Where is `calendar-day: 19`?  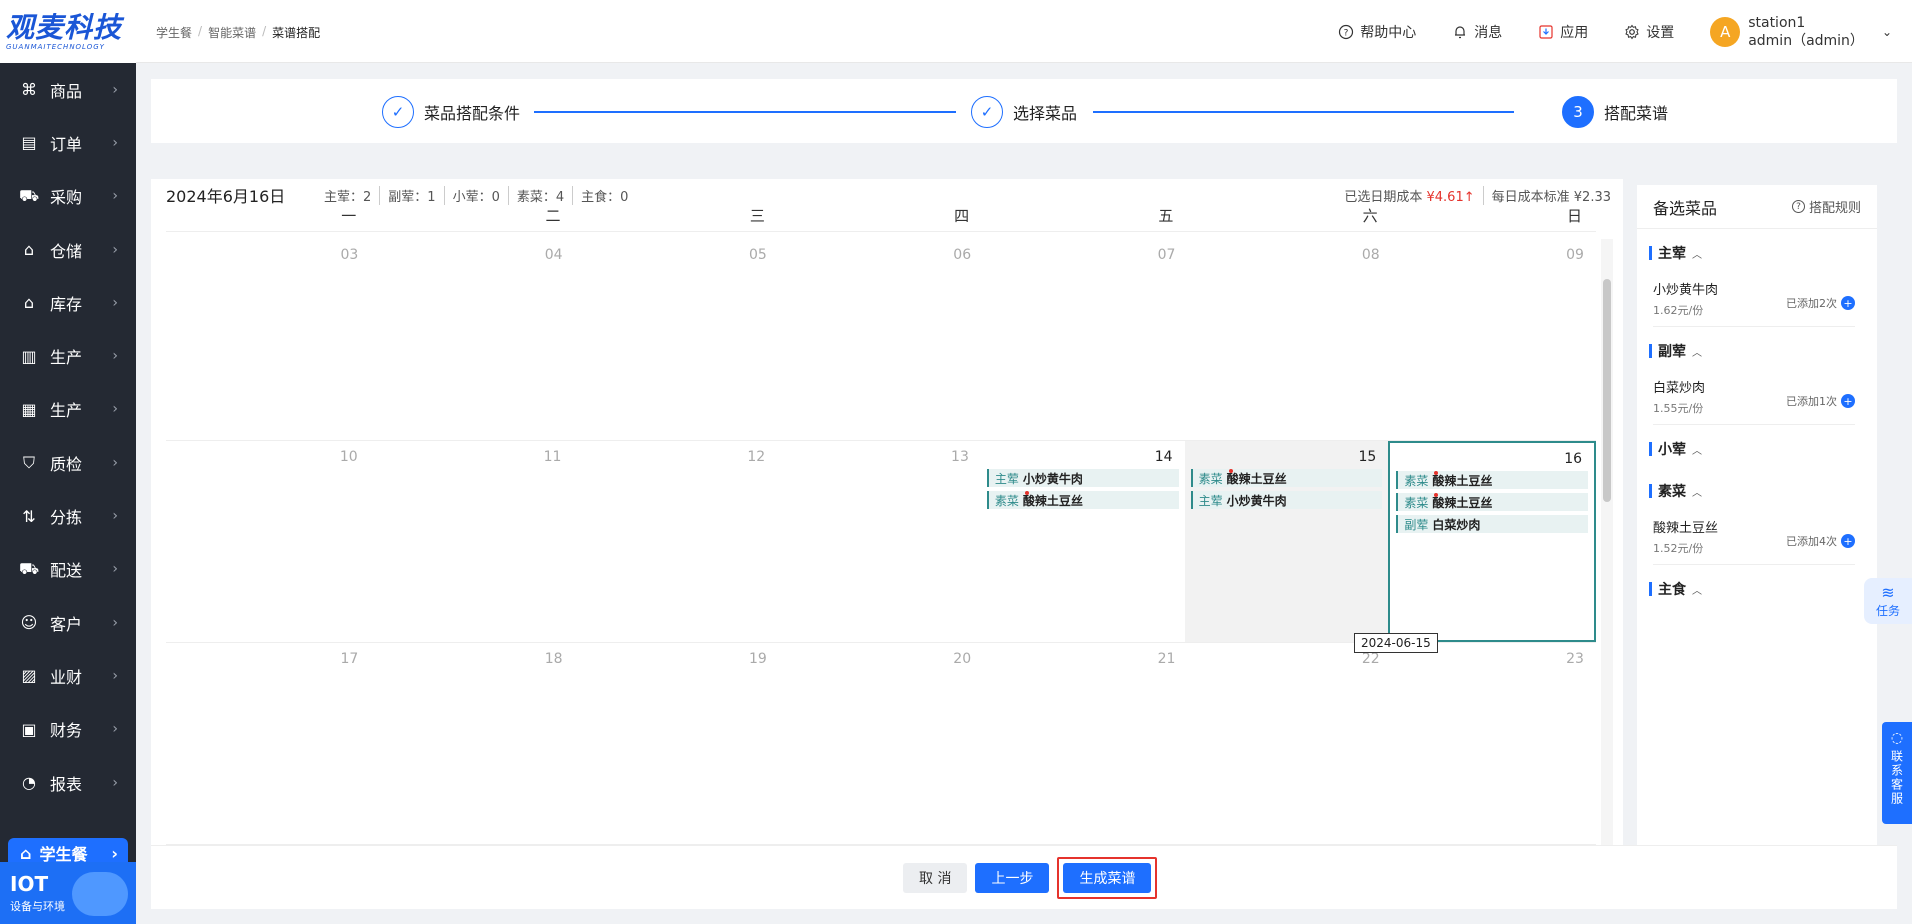
calendar-day: 19 is located at coordinates (677, 743).